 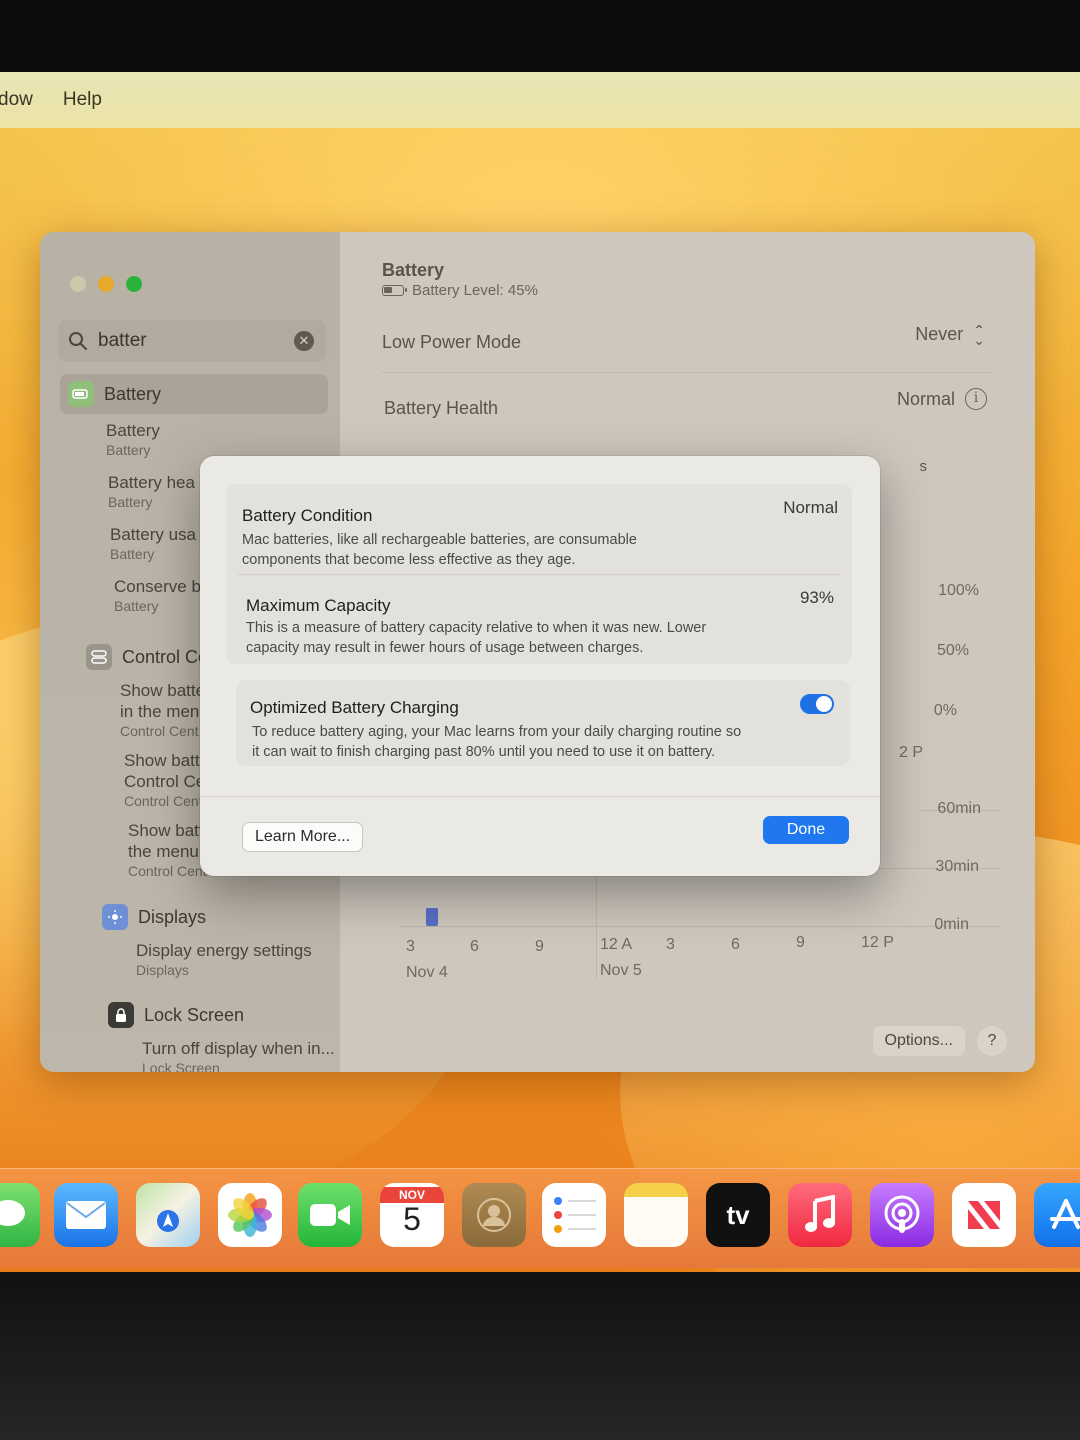 I want to click on mail-icon, so click(x=86, y=1215).